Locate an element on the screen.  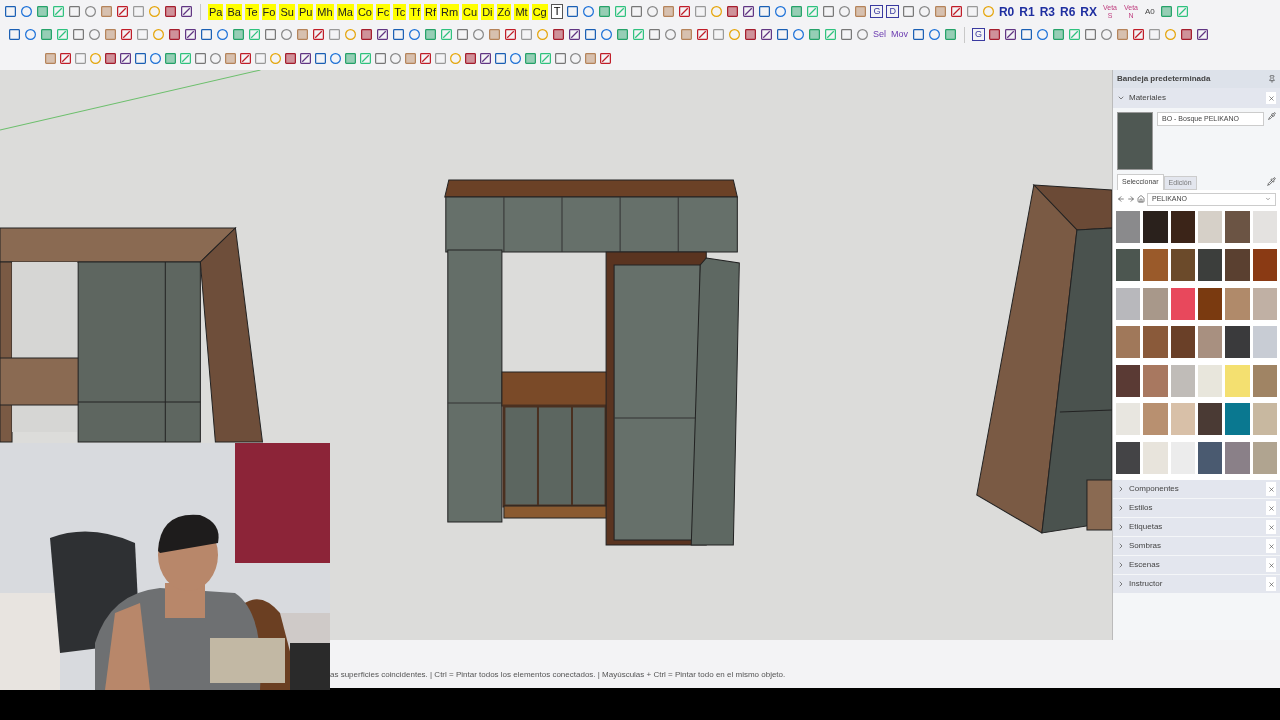
tool-button: Tc is located at coordinates (400, 11).